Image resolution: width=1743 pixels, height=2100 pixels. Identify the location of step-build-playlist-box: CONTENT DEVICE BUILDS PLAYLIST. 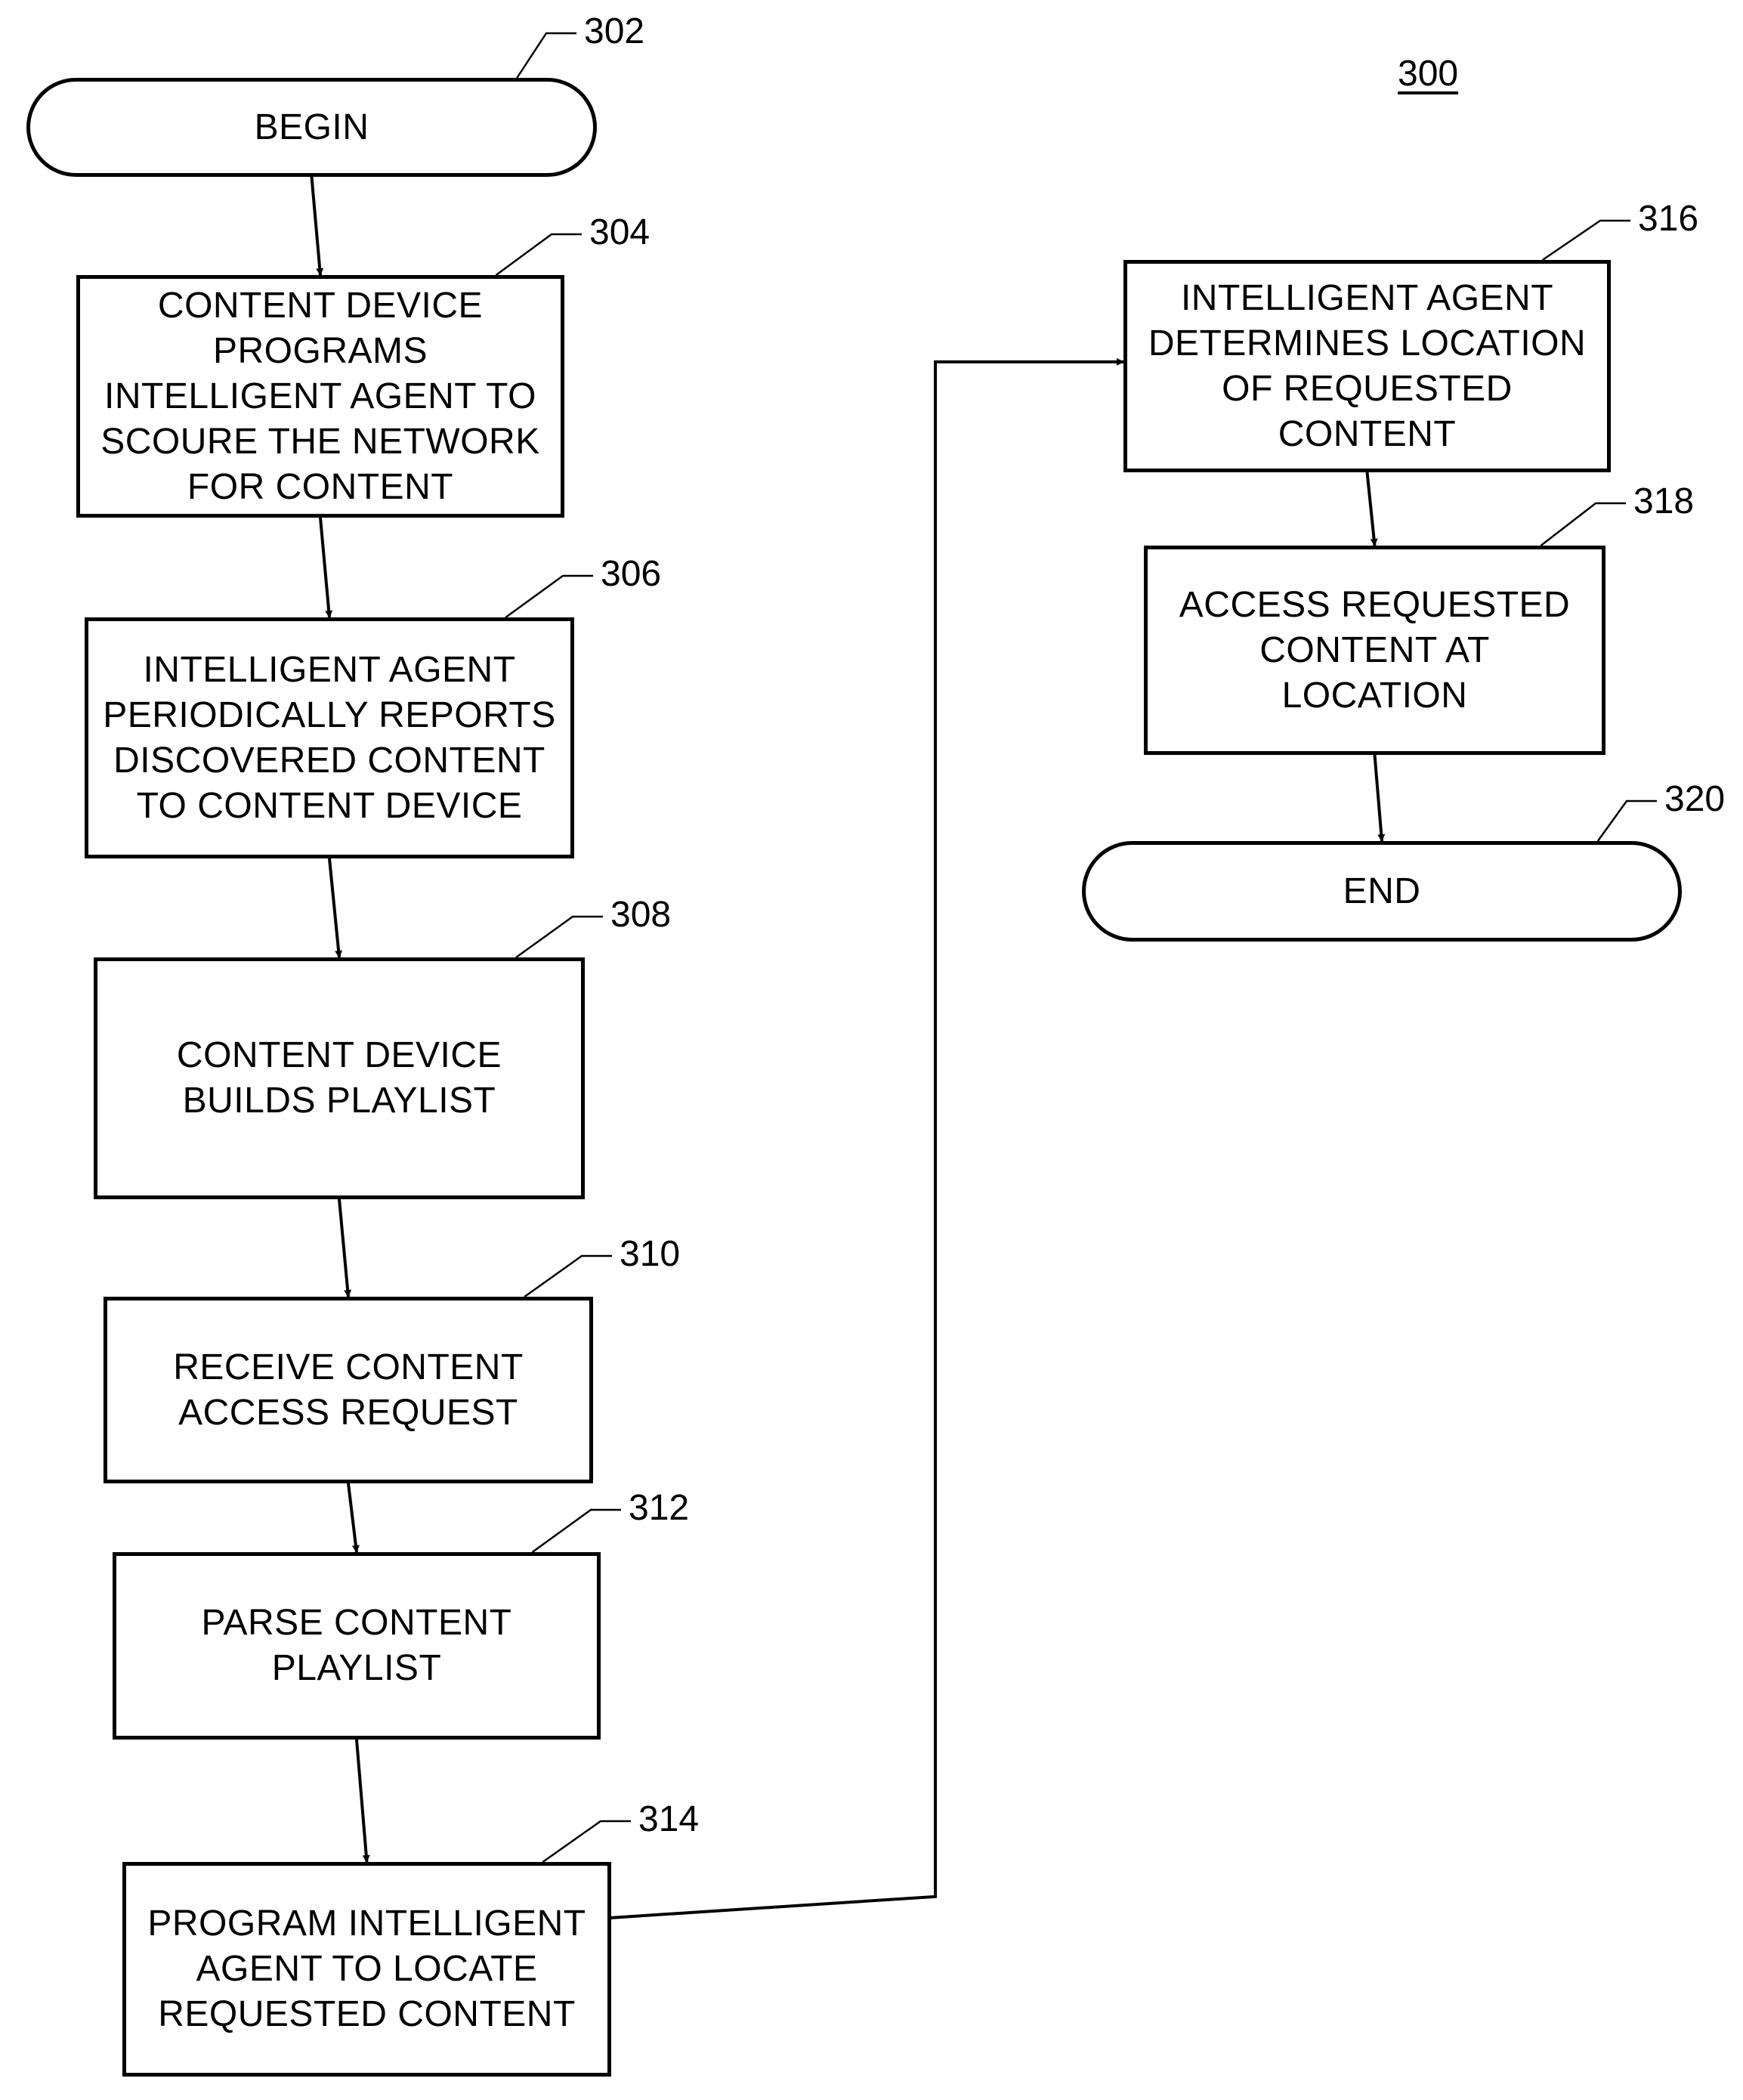
(339, 1078).